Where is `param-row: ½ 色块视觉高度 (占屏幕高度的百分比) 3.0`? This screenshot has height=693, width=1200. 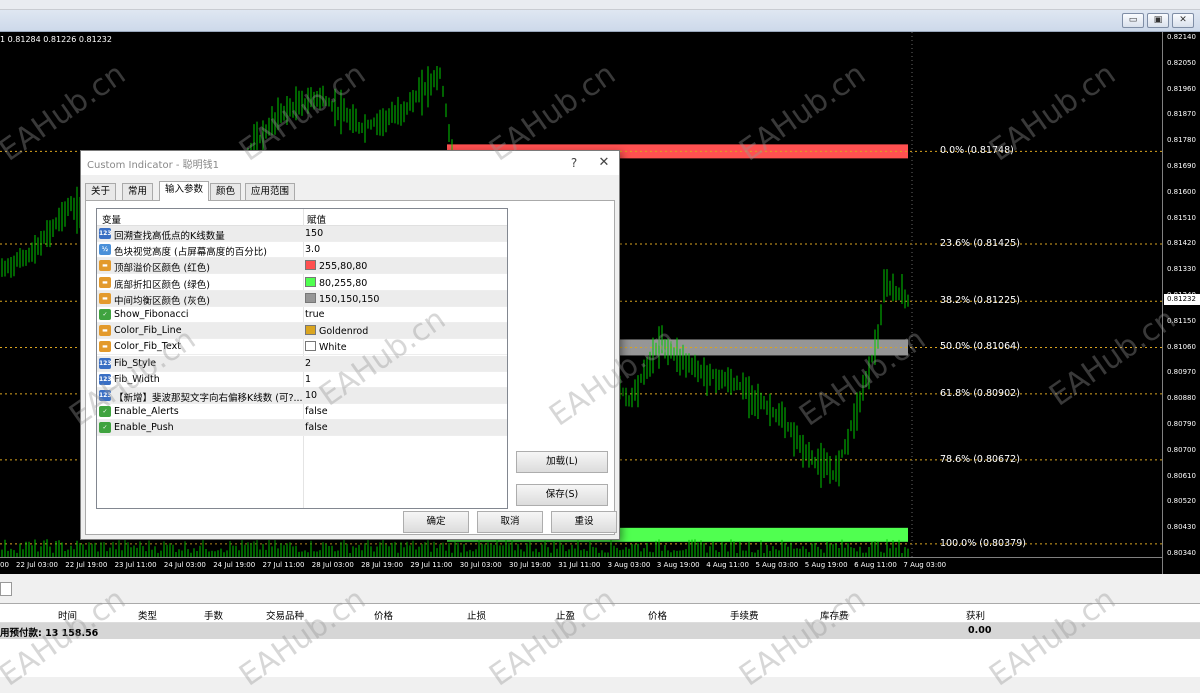
param-row: ½ 色块视觉高度 (占屏幕高度的百分比) 3.0 is located at coordinates (302, 250).